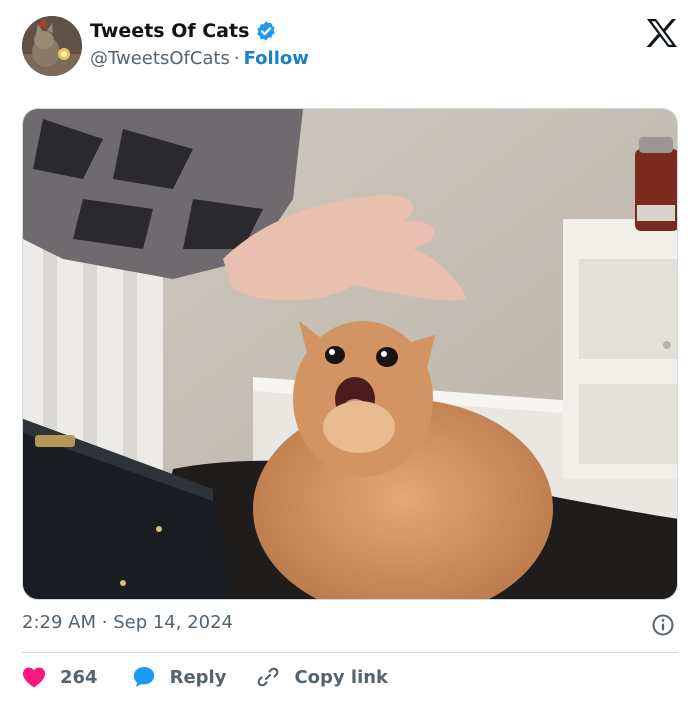  Describe the element at coordinates (663, 625) in the screenshot. I see `info-icon` at that location.